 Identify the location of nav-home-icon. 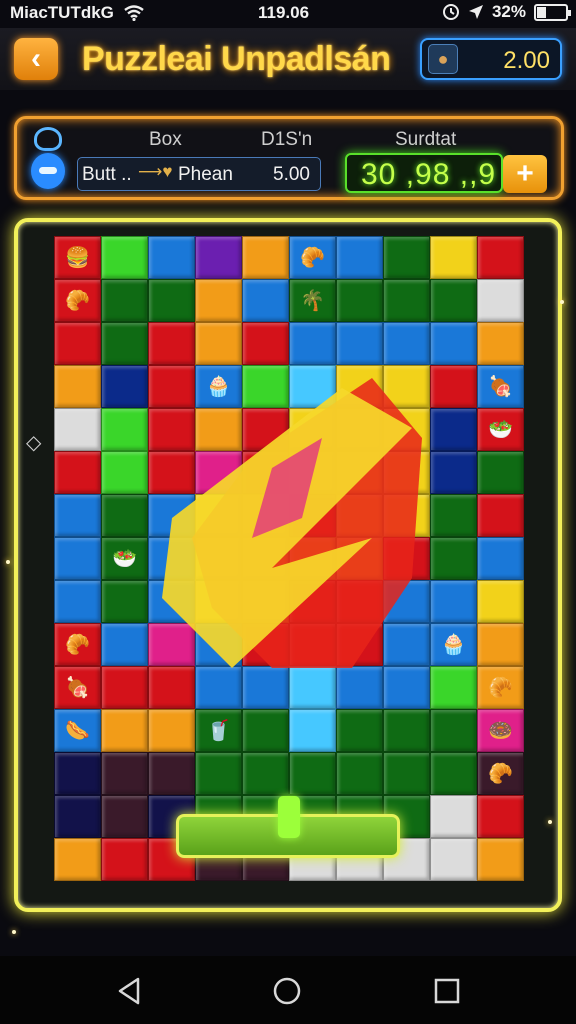
(287, 991).